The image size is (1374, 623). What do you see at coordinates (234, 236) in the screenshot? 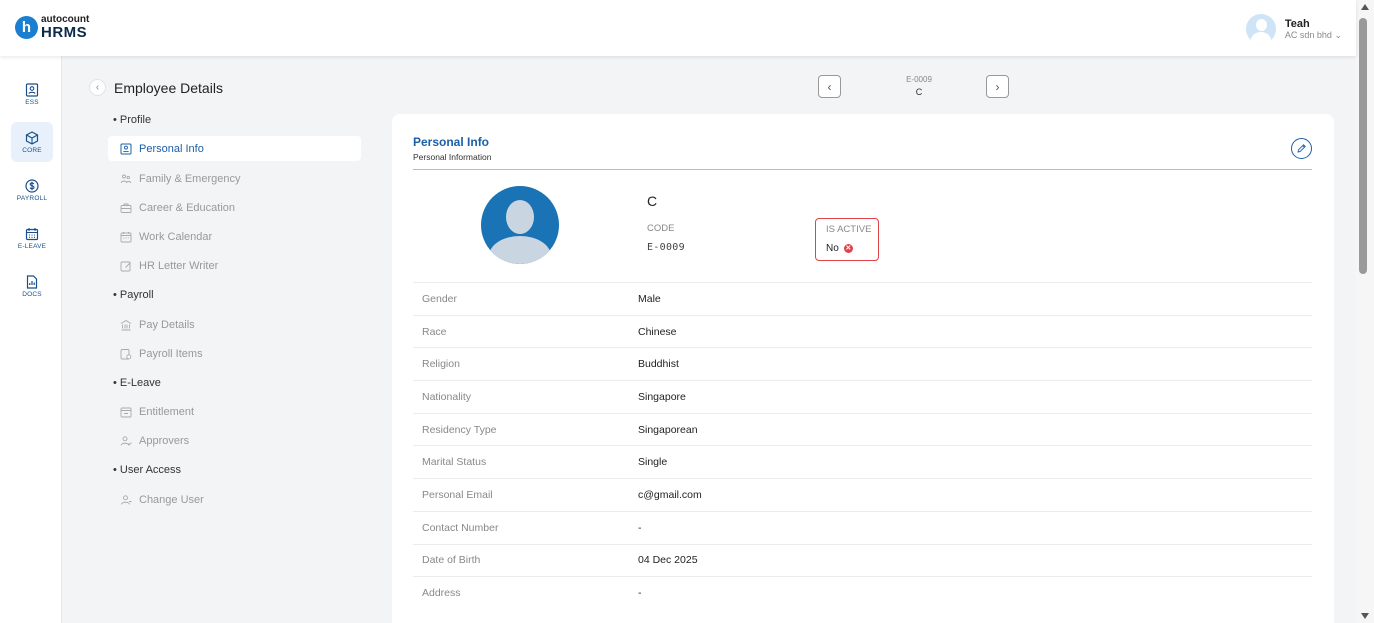
I see `nav-item-work-calendar: Work Calendar` at bounding box center [234, 236].